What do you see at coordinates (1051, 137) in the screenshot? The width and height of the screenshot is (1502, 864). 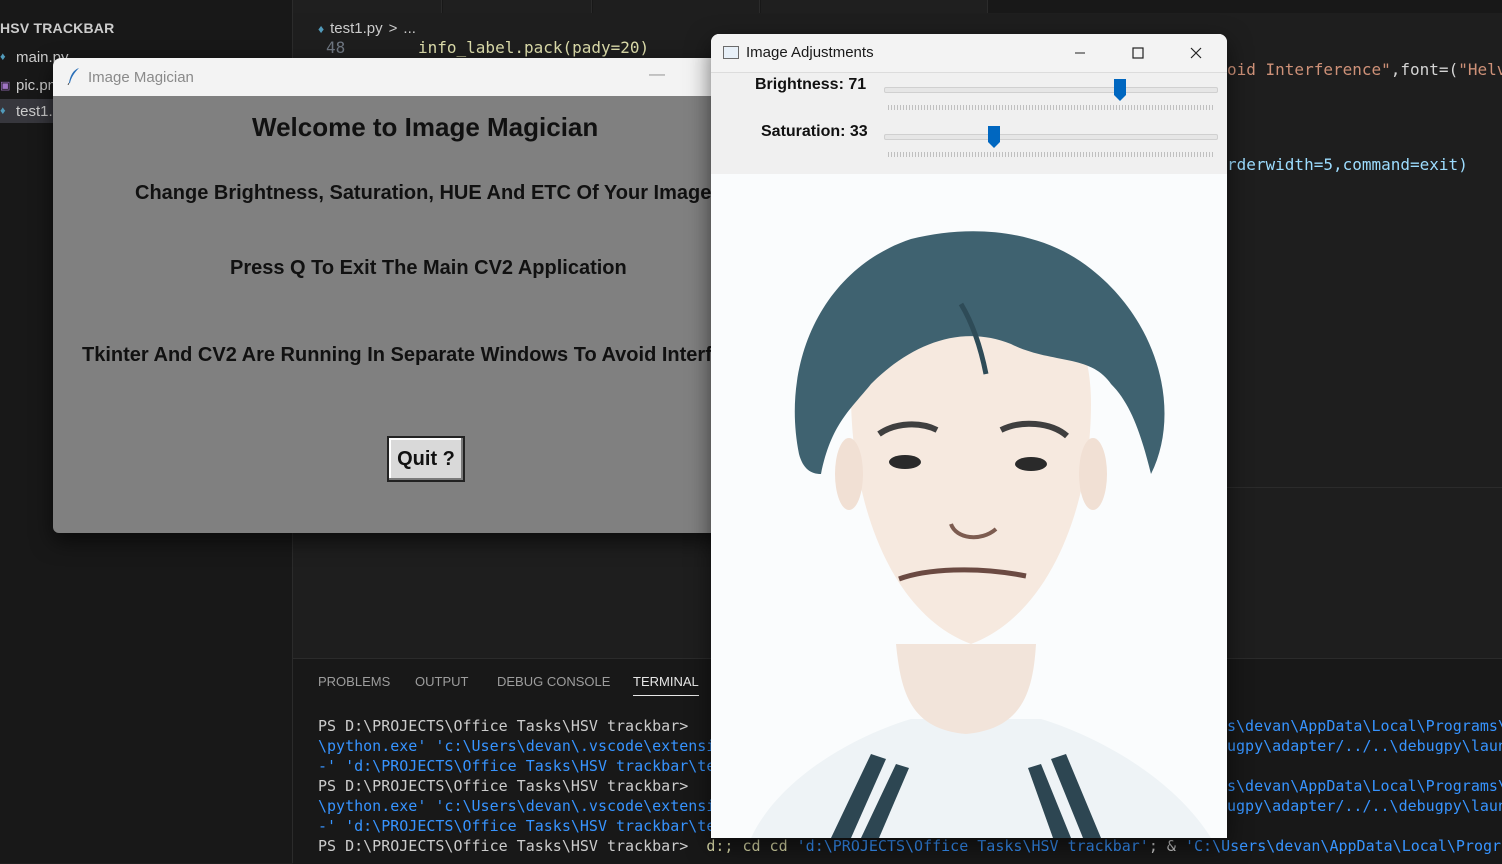 I see `saturation-slider-track` at bounding box center [1051, 137].